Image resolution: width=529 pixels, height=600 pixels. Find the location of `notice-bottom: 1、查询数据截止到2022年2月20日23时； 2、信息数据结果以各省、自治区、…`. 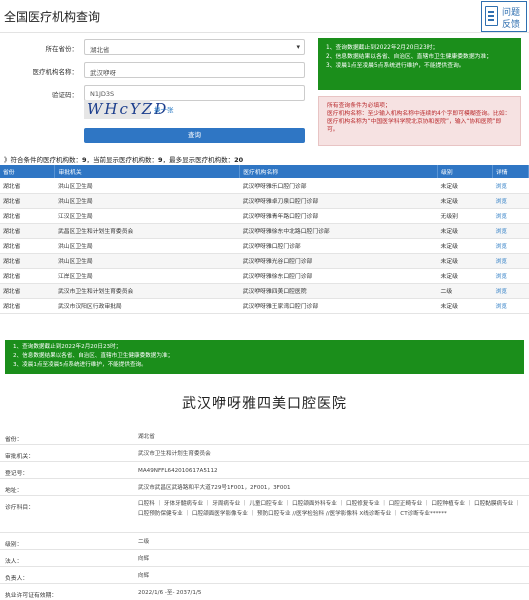

notice-bottom: 1、查询数据截止到2022年2月20日23时； 2、信息数据结果以各省、自治区、… is located at coordinates (264, 357).